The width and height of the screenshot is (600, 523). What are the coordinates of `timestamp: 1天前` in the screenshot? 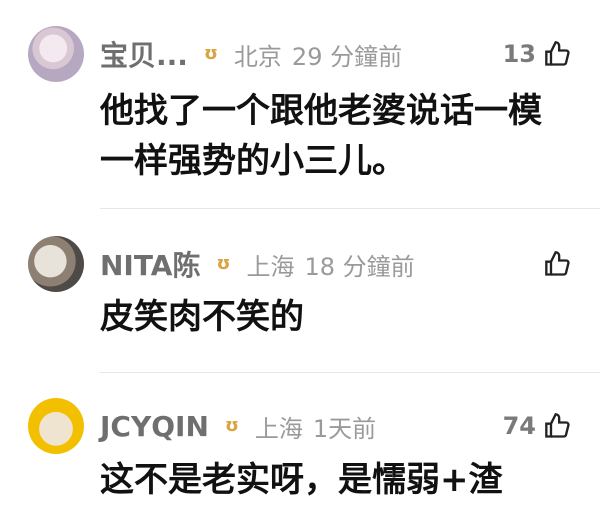 It's located at (344, 428).